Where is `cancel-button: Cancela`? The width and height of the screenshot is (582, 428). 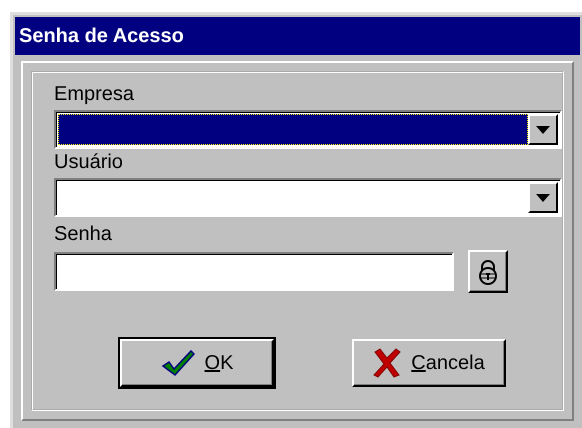
cancel-button: Cancela is located at coordinates (429, 363).